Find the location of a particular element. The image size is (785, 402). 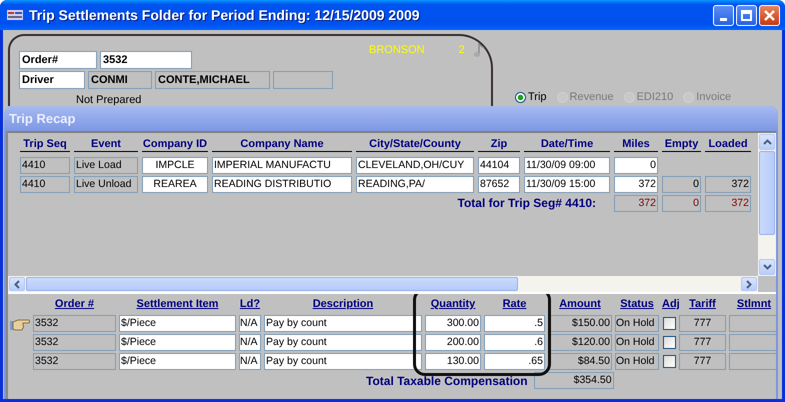

scroll-right-icon is located at coordinates (749, 284).